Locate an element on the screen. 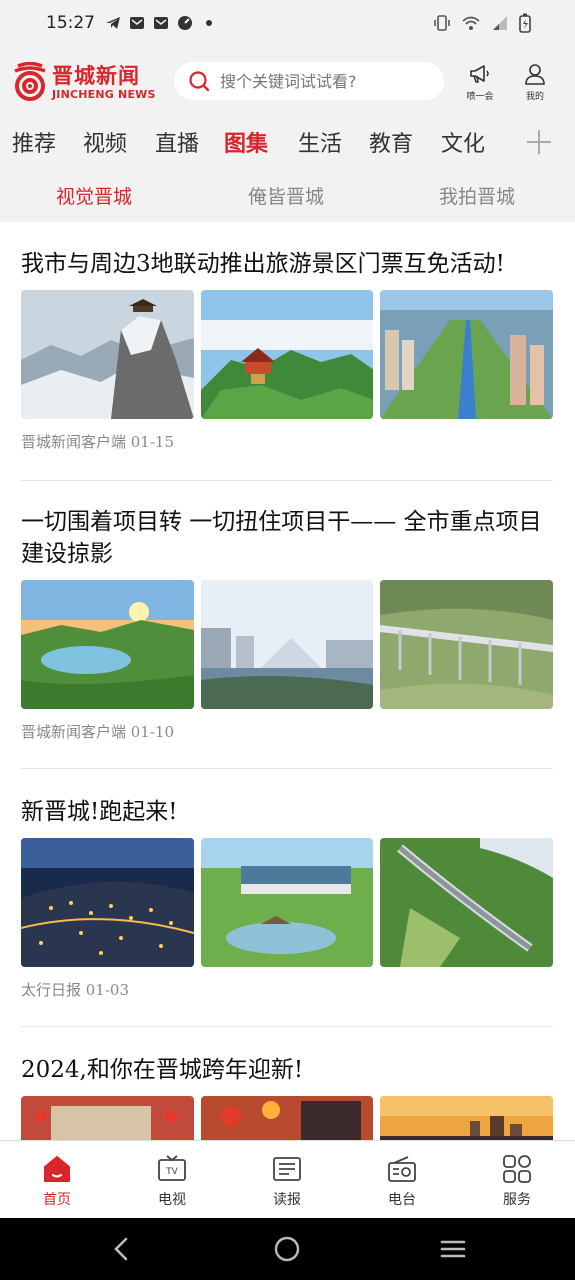  app-logo: 晋城新闻 JINCHENG NEWS is located at coordinates (84, 82).